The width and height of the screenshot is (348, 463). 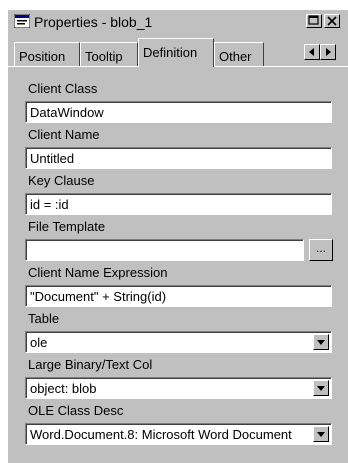 I want to click on large-binary-text-col-dropdown-button, so click(x=321, y=388).